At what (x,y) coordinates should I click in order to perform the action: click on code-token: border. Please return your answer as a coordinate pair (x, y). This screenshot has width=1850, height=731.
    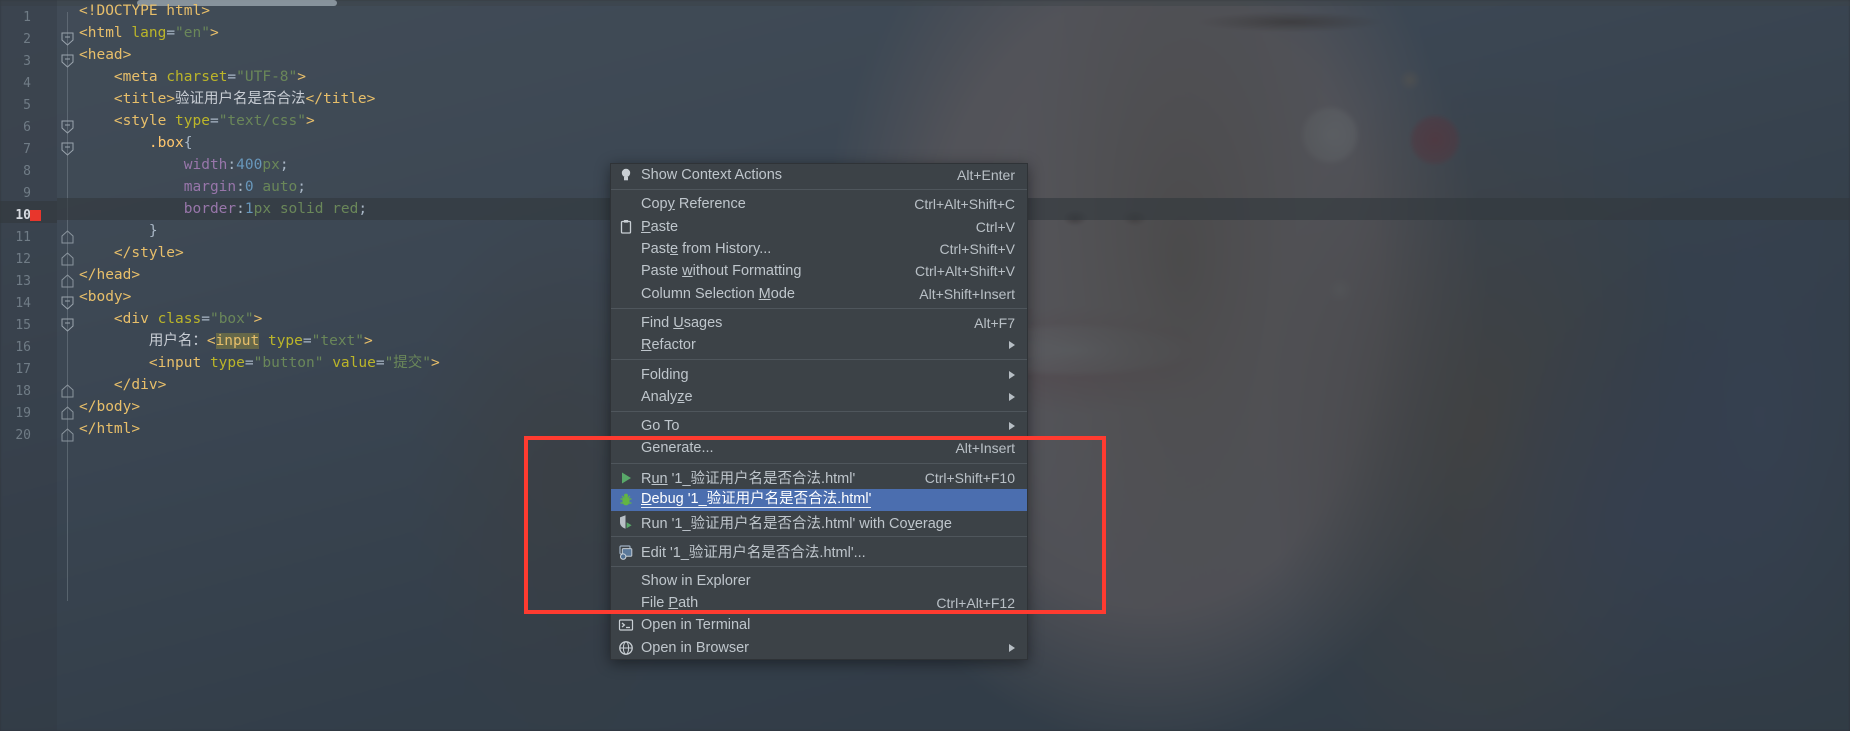
    Looking at the image, I should click on (210, 209).